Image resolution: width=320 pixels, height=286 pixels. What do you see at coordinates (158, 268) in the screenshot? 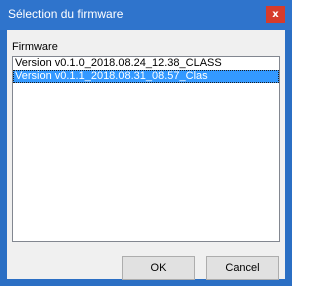
I see `ok-button: OK` at bounding box center [158, 268].